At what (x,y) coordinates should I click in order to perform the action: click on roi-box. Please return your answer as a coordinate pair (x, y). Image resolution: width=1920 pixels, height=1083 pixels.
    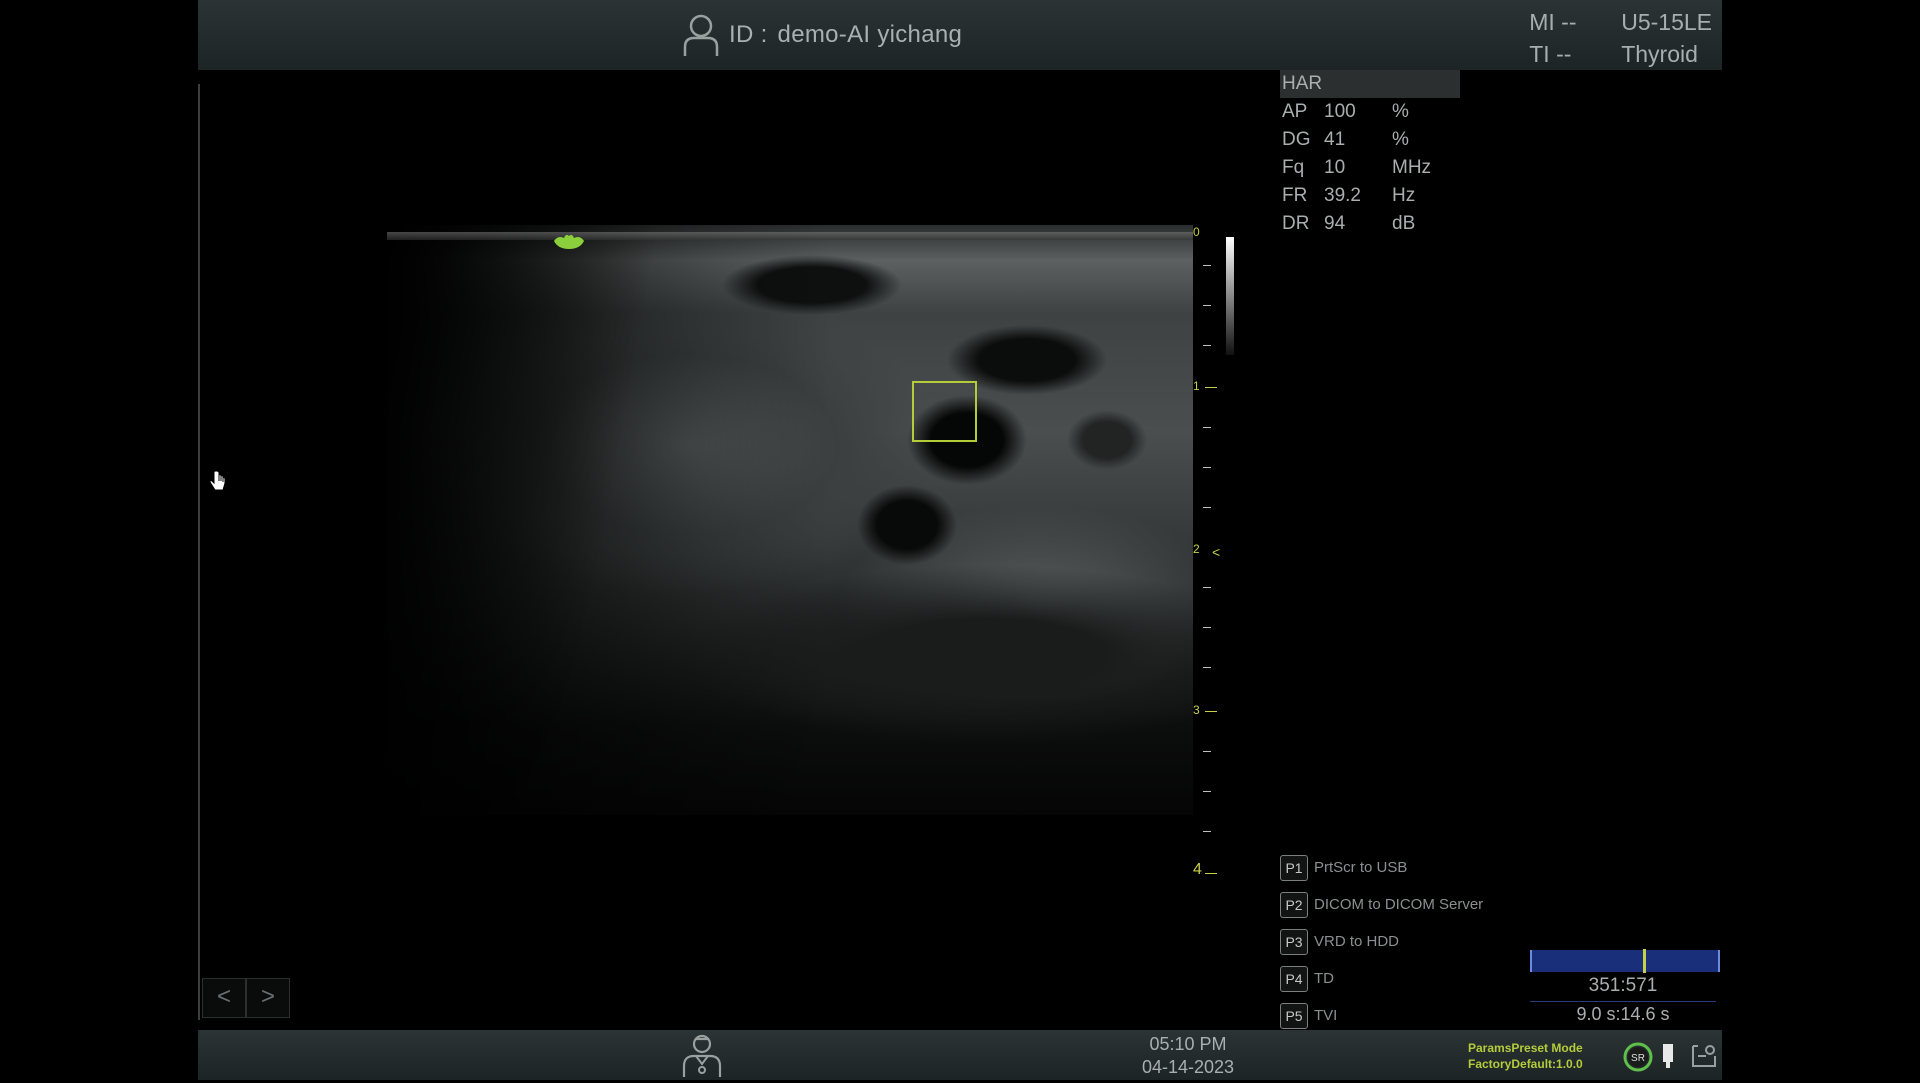
    Looking at the image, I should click on (944, 411).